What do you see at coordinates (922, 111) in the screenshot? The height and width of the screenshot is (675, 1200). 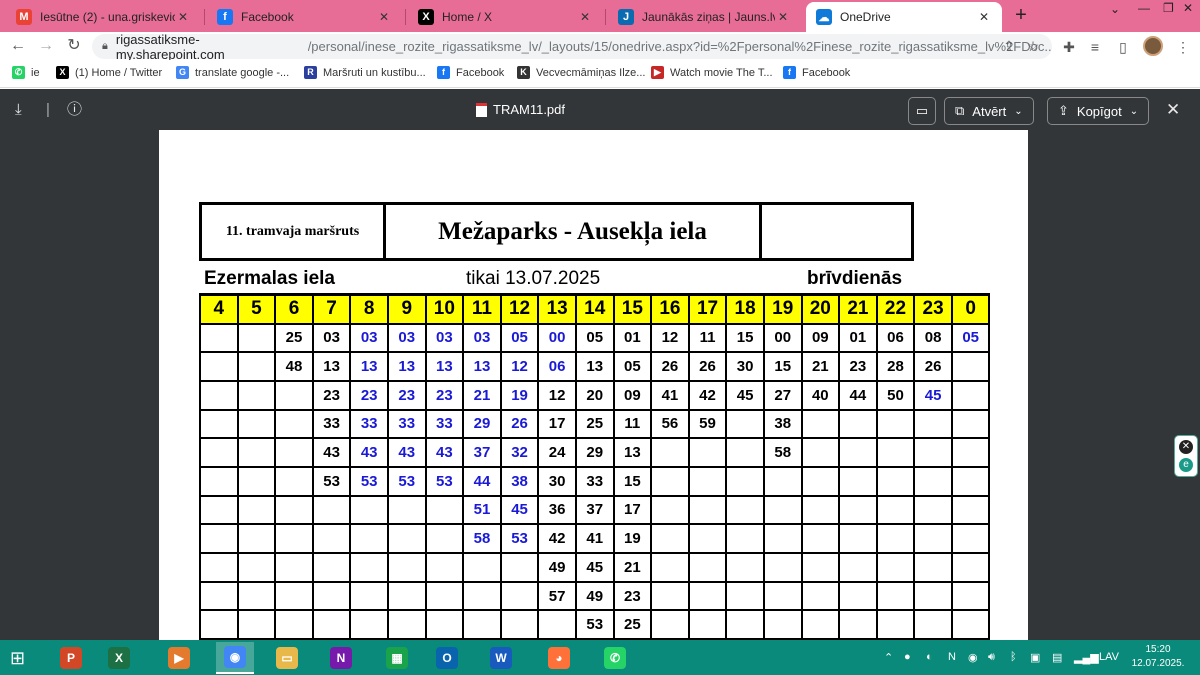 I see `comment-button: ▭` at bounding box center [922, 111].